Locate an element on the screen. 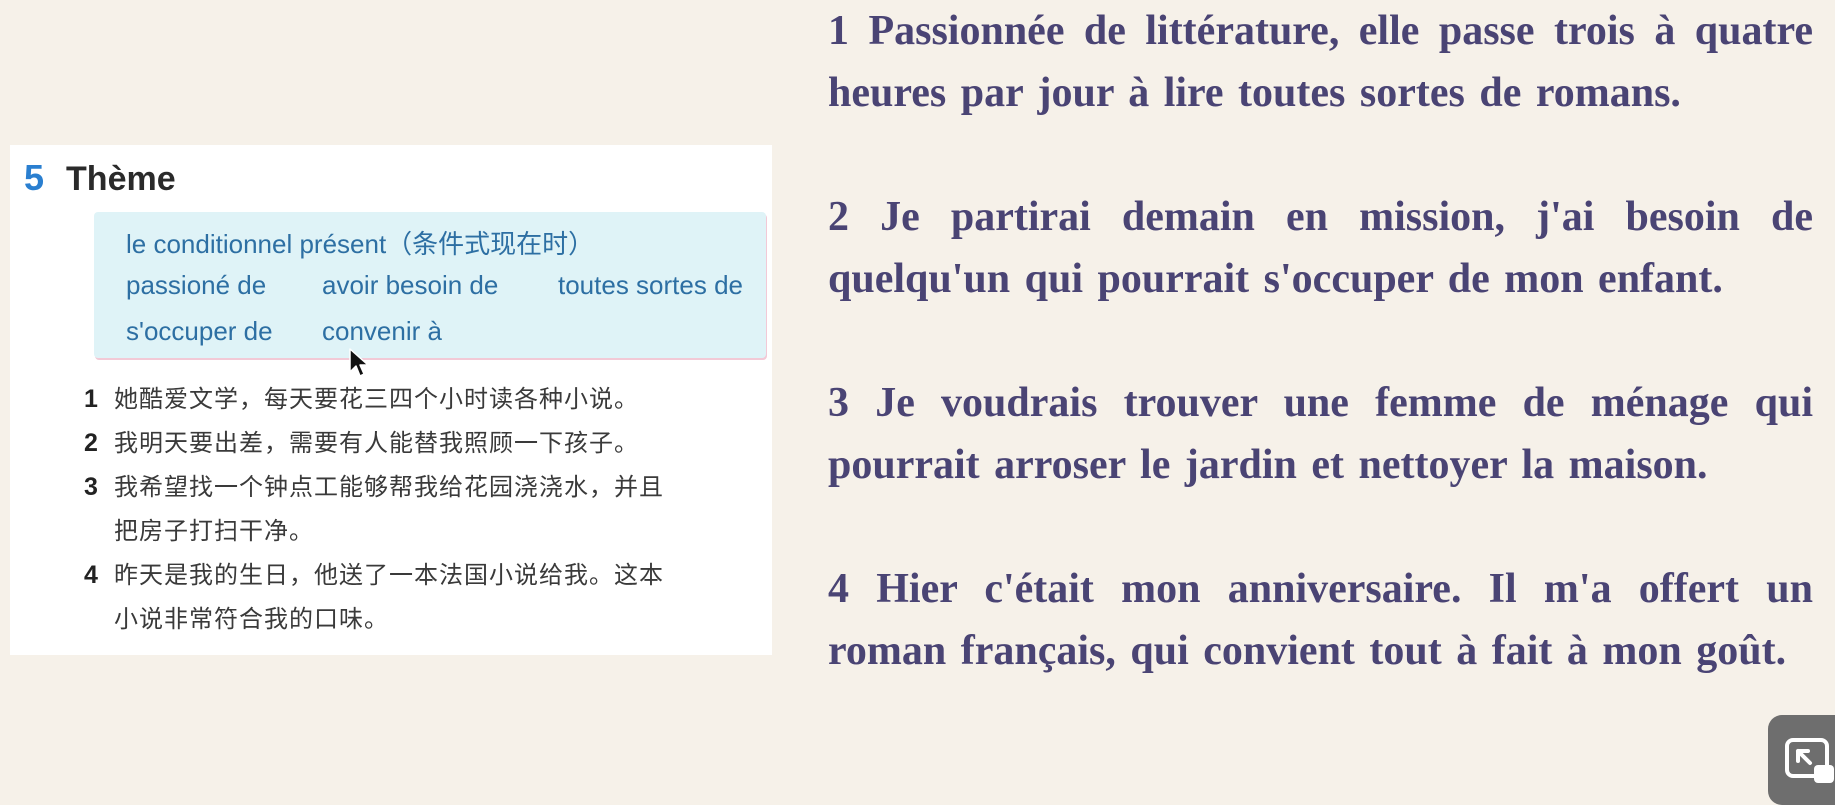  exercise-item: 3 我希望找一个钟点工能够帮我给花园浇浇水，并且 把房子打扫干净。 is located at coordinates (429, 509).